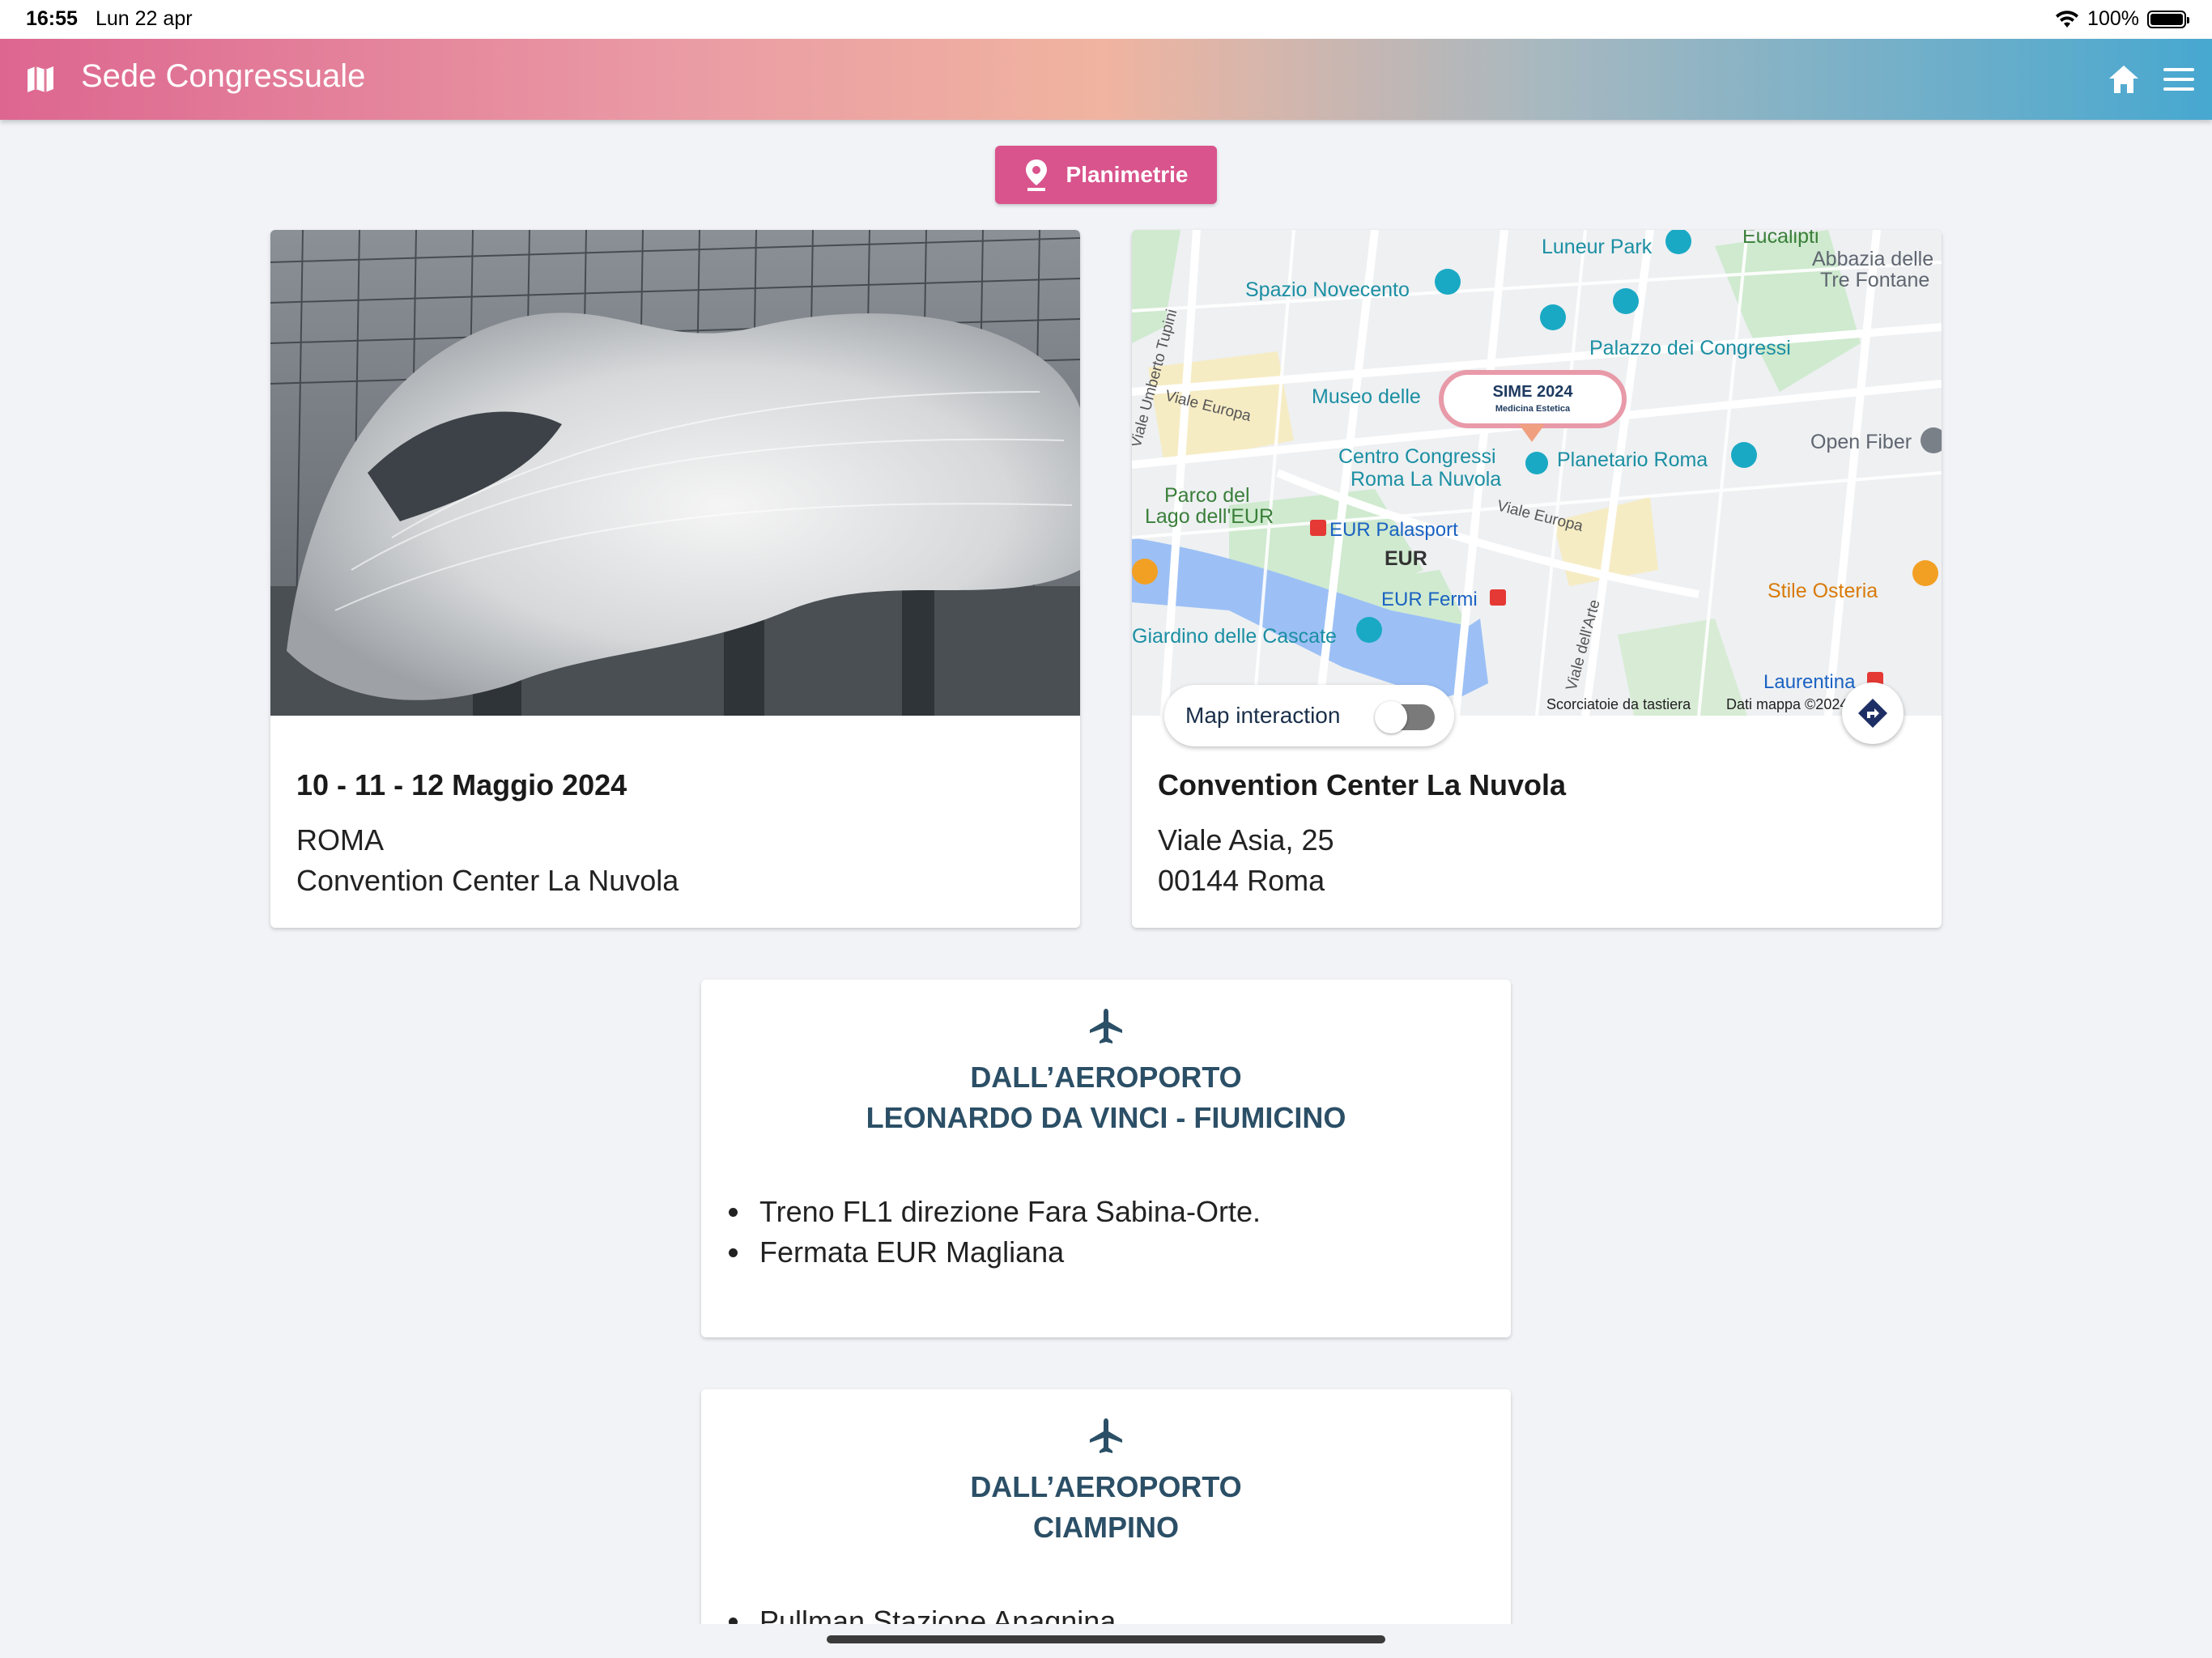  I want to click on venue-address-line2: 00144 Roma, so click(1241, 880).